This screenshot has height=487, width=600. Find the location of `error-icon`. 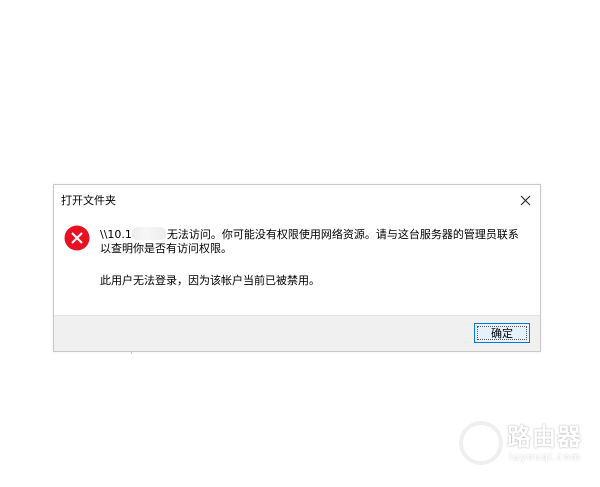

error-icon is located at coordinates (77, 238).